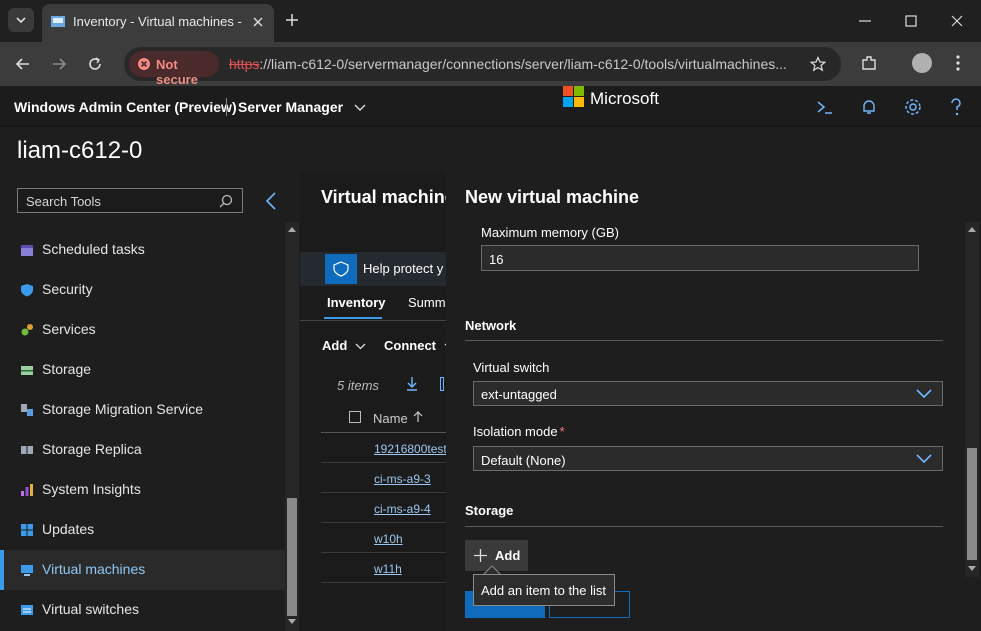 The image size is (981, 631). Describe the element at coordinates (292, 426) in the screenshot. I see `sidebar-scrollbar` at that location.